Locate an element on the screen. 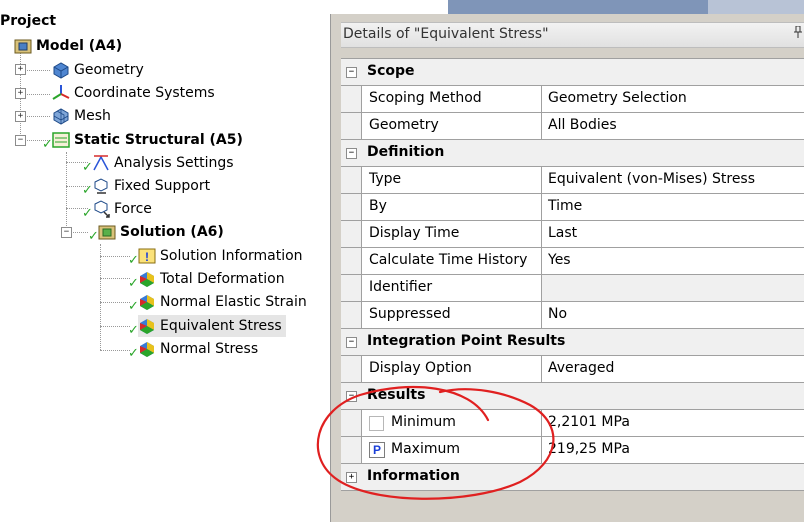  tree-project: Project is located at coordinates (28, 21).